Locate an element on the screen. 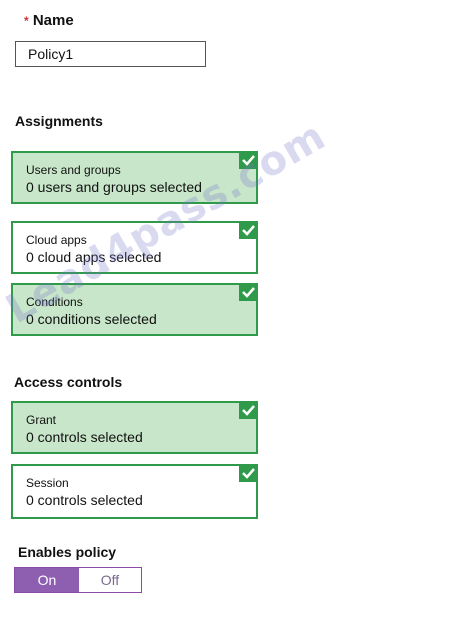 Image resolution: width=457 pixels, height=617 pixels. card-title: Grant is located at coordinates (41, 420).